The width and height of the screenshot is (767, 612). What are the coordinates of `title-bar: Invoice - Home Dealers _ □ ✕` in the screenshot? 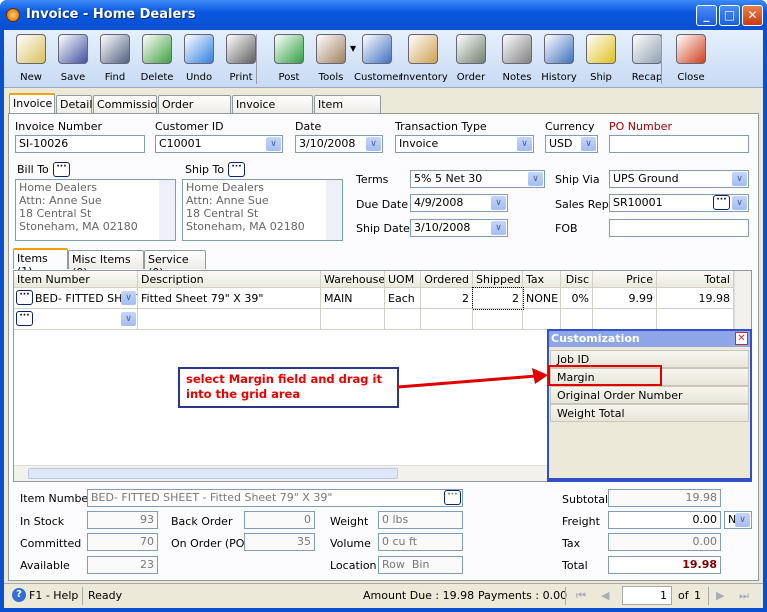 It's located at (383, 15).